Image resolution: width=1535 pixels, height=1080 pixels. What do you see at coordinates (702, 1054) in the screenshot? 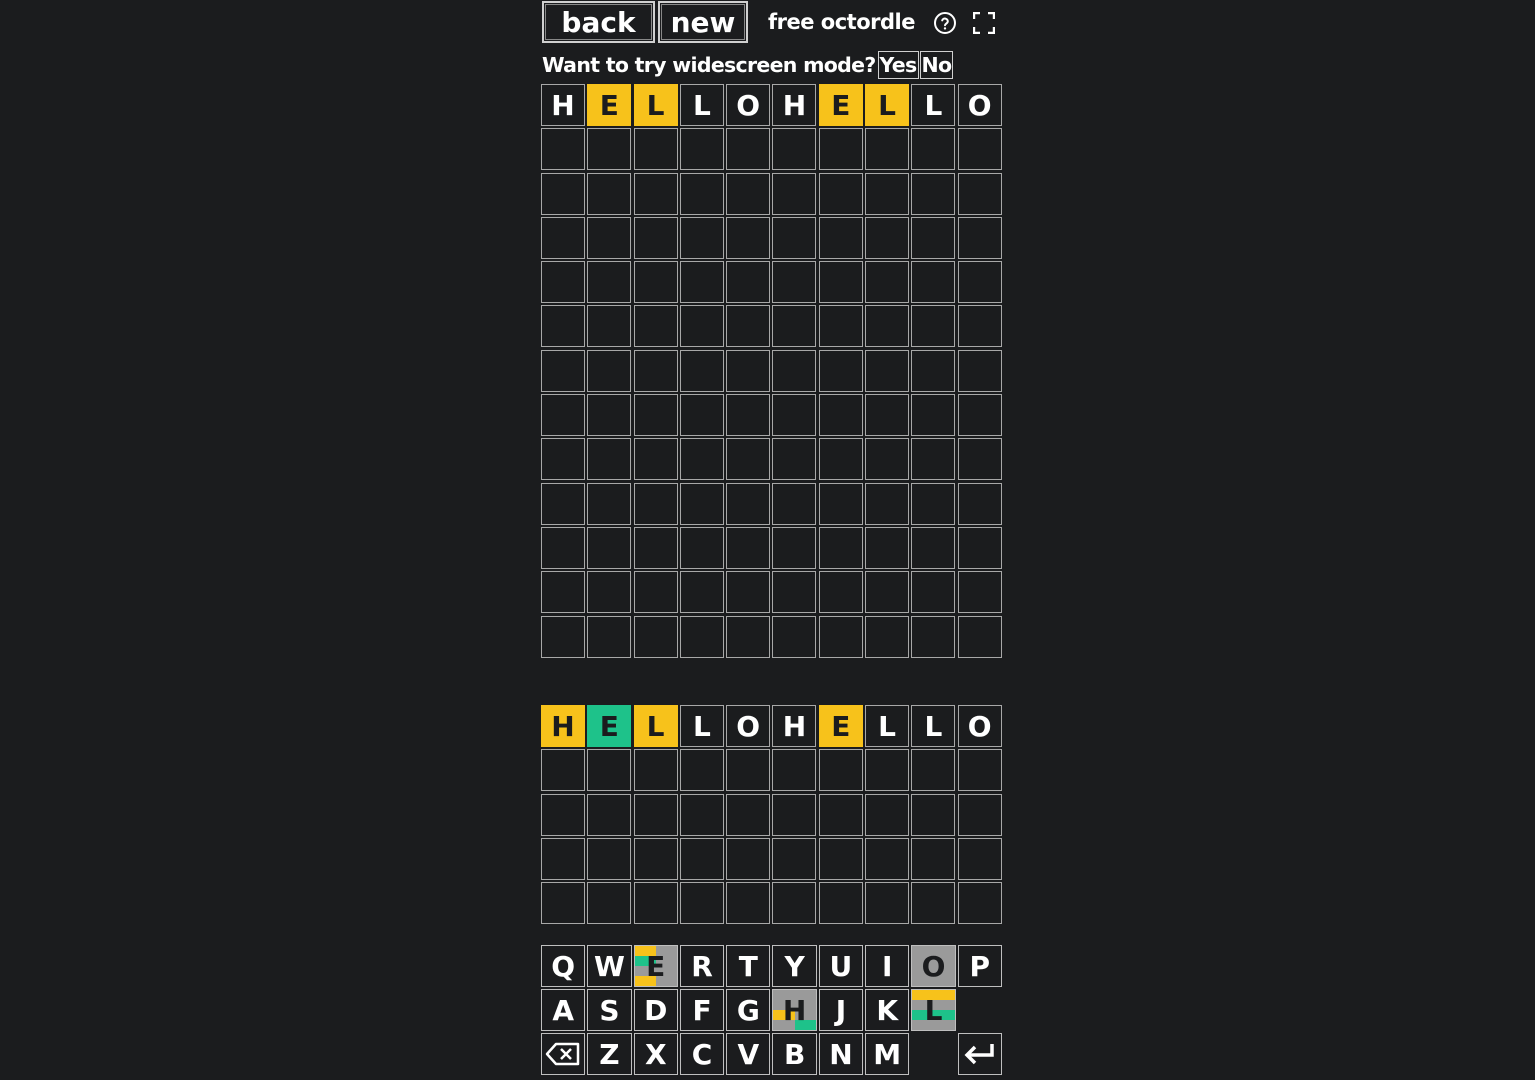
I see `key-c: C` at bounding box center [702, 1054].